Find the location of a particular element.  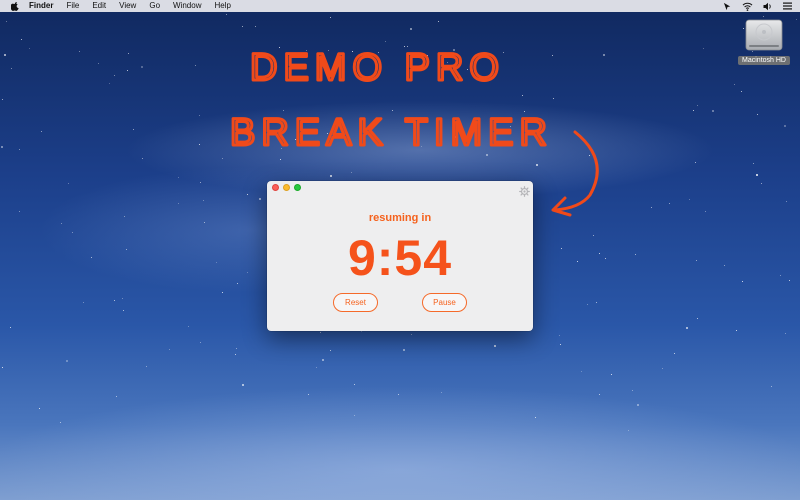

close-window-button is located at coordinates (275, 187).